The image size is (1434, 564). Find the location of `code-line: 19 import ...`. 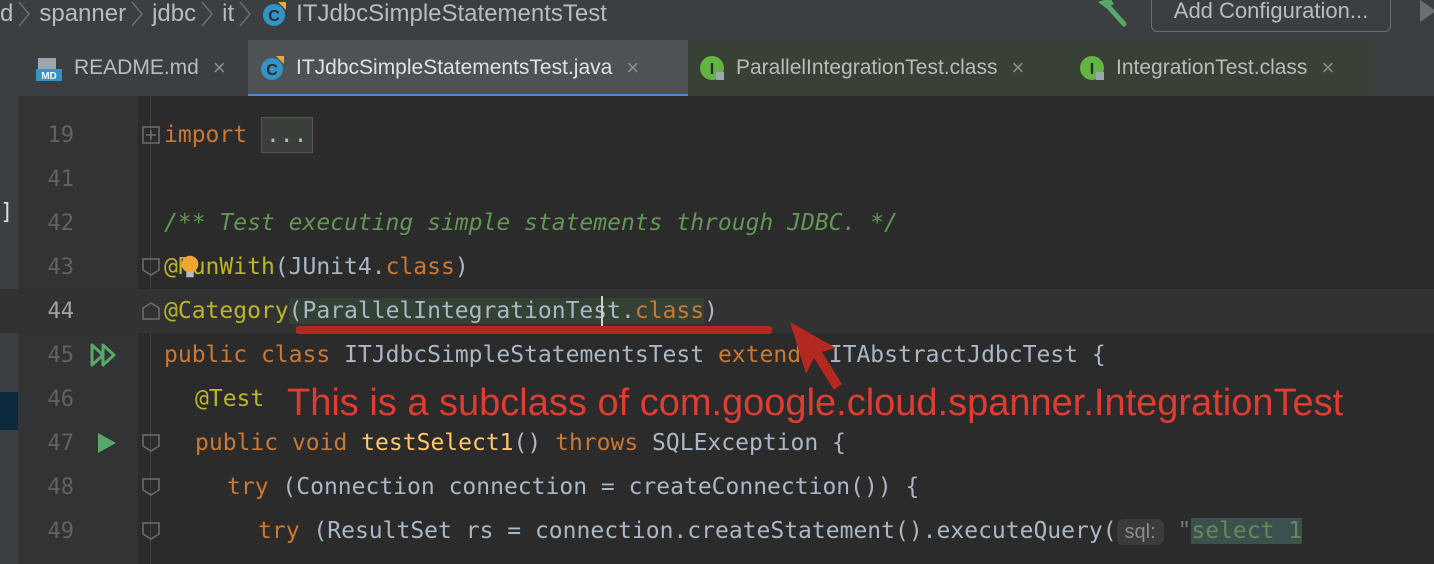

code-line: 19 import ... is located at coordinates (717, 135).